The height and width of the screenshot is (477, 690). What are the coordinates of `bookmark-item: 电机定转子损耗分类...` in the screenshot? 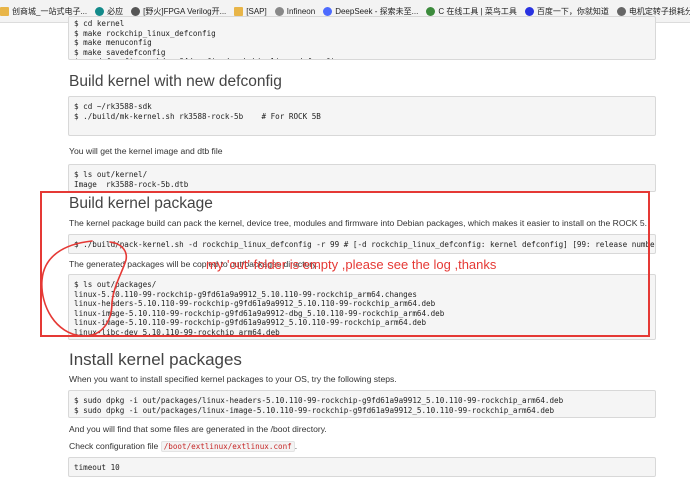 It's located at (653, 11).